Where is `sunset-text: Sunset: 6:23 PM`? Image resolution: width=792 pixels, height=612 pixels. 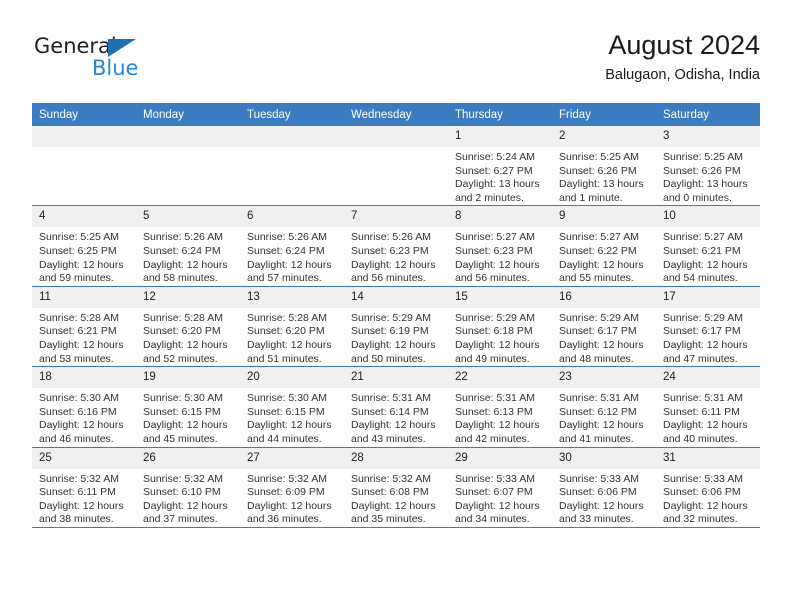
sunset-text: Sunset: 6:23 PM is located at coordinates (494, 250).